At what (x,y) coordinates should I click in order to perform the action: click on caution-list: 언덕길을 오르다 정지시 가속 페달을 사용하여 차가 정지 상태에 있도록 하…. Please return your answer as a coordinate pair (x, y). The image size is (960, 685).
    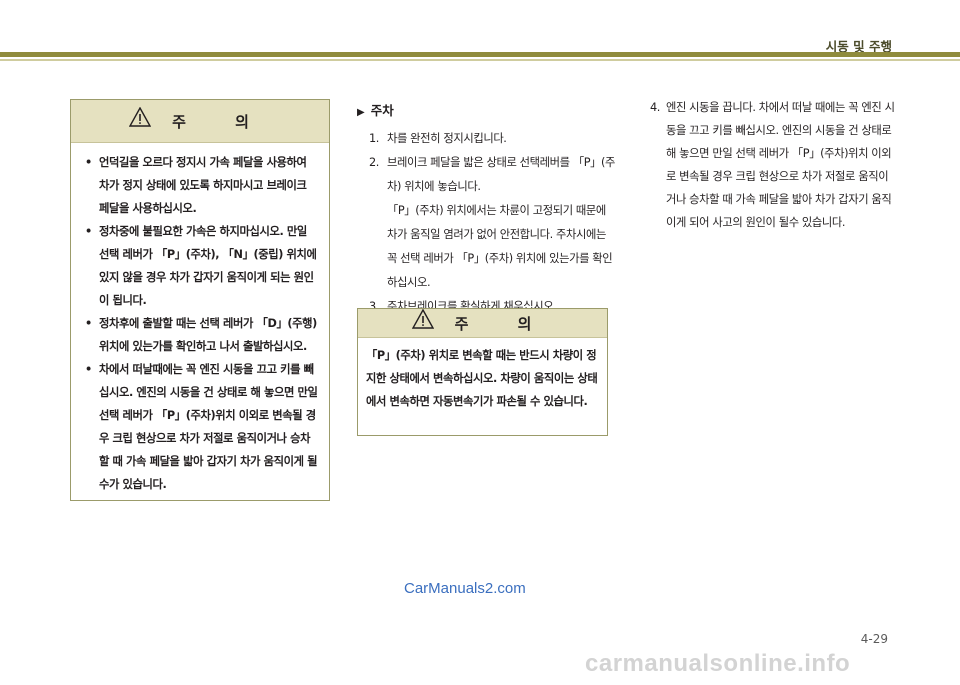
    Looking at the image, I should click on (202, 323).